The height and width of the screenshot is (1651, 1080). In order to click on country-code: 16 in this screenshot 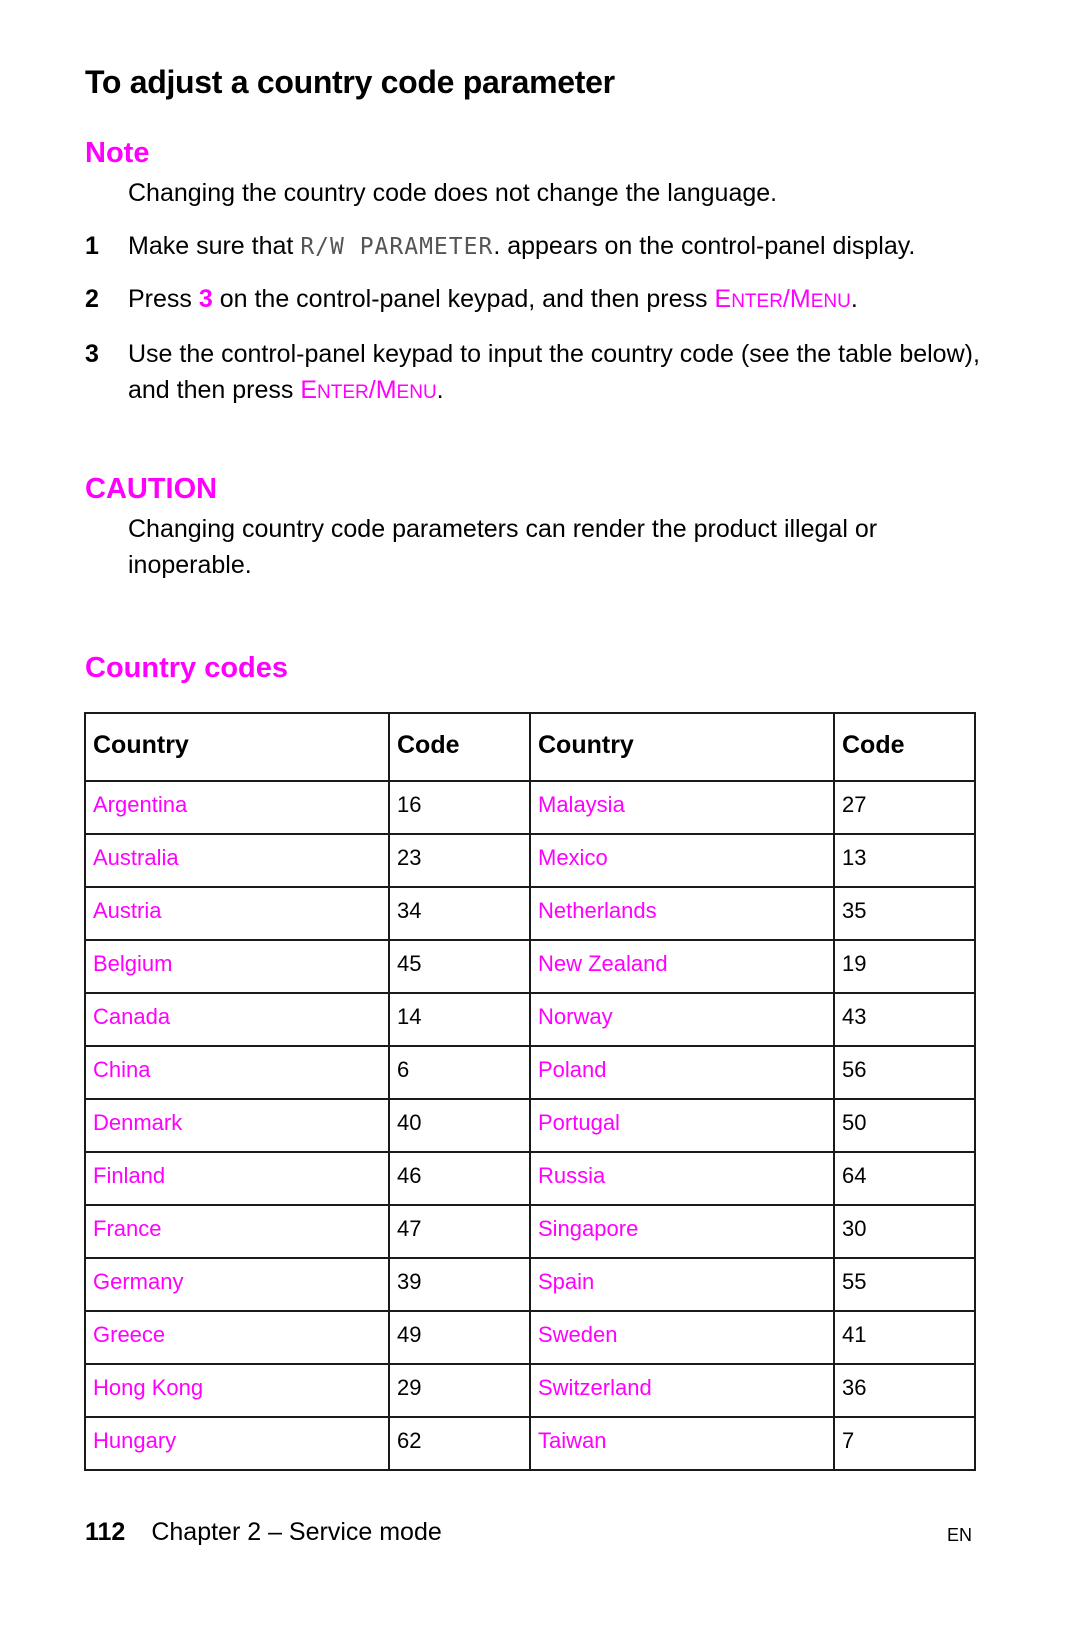, I will do `click(459, 807)`.